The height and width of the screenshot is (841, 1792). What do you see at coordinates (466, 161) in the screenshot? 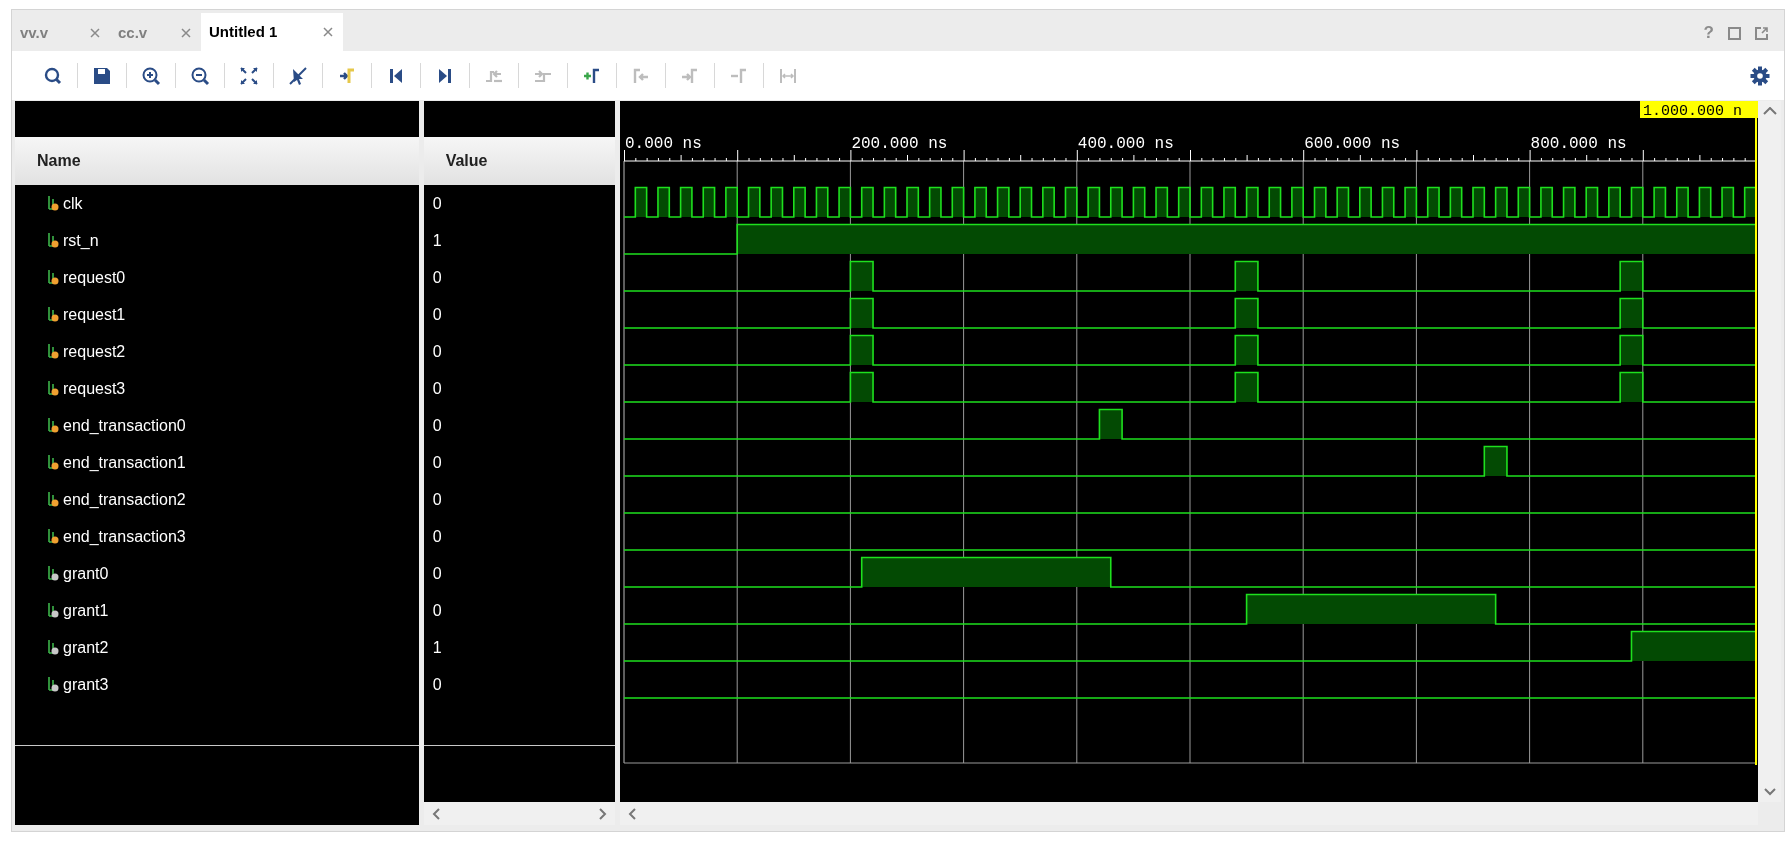
I see `column-header: Value` at bounding box center [466, 161].